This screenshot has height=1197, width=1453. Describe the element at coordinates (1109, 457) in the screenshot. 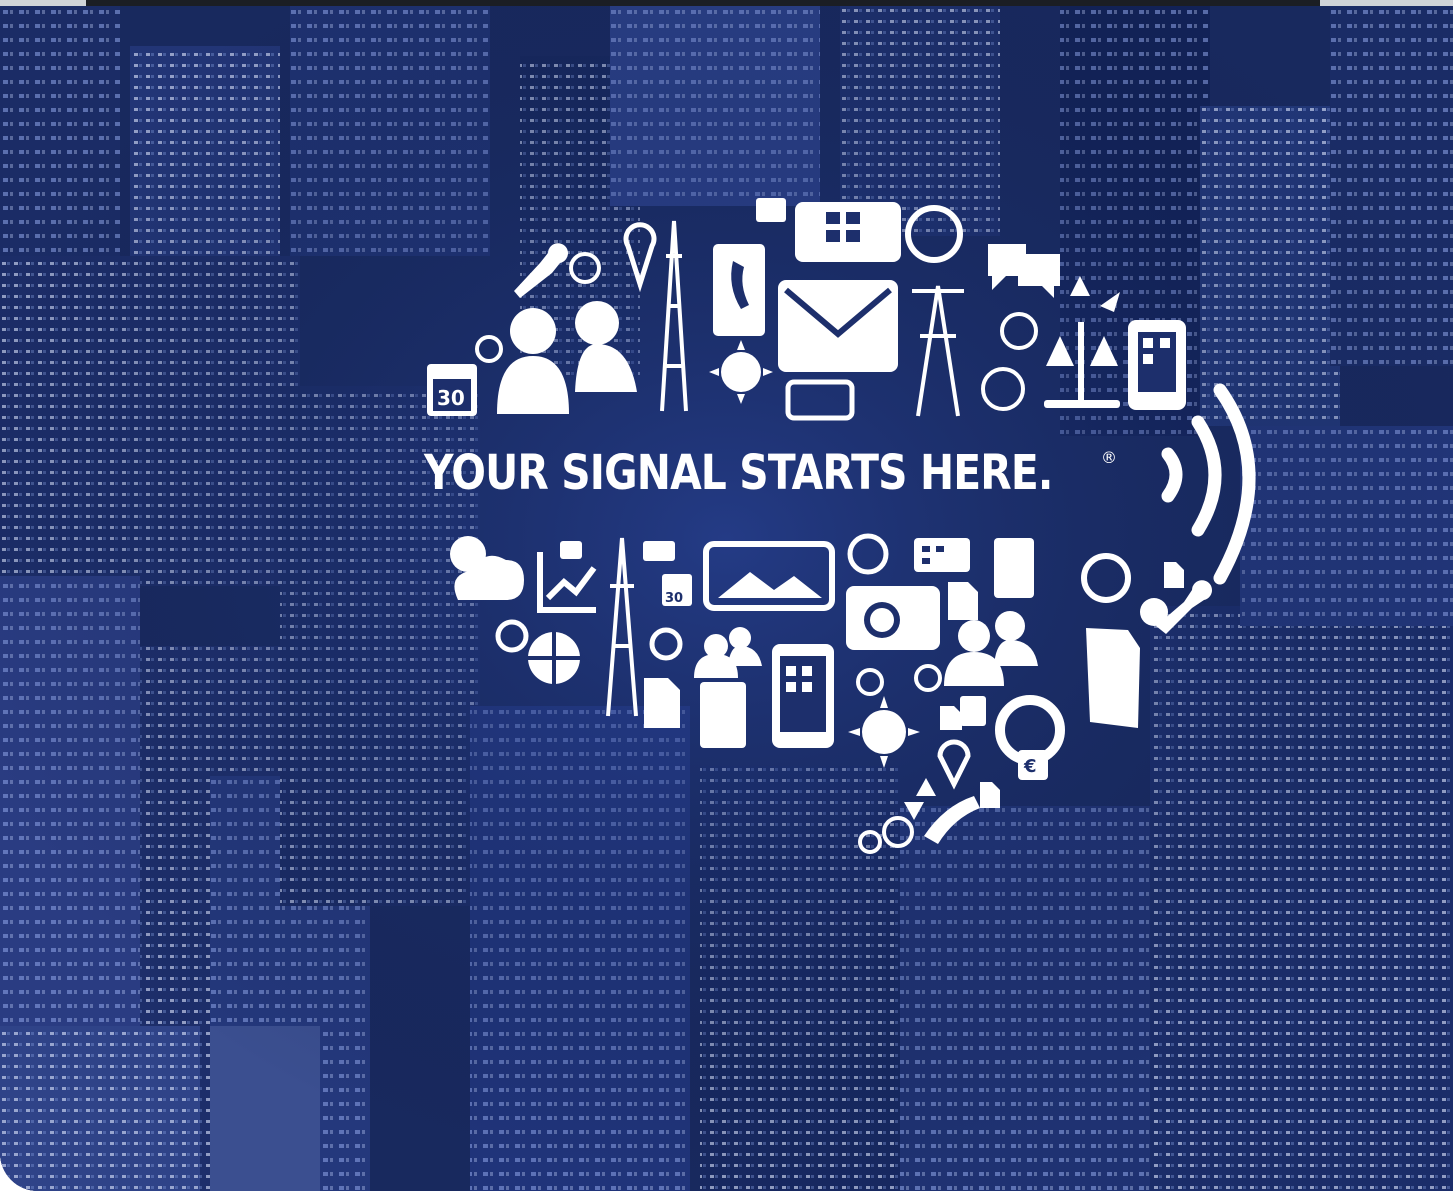

I see `registered-mark: ®` at that location.